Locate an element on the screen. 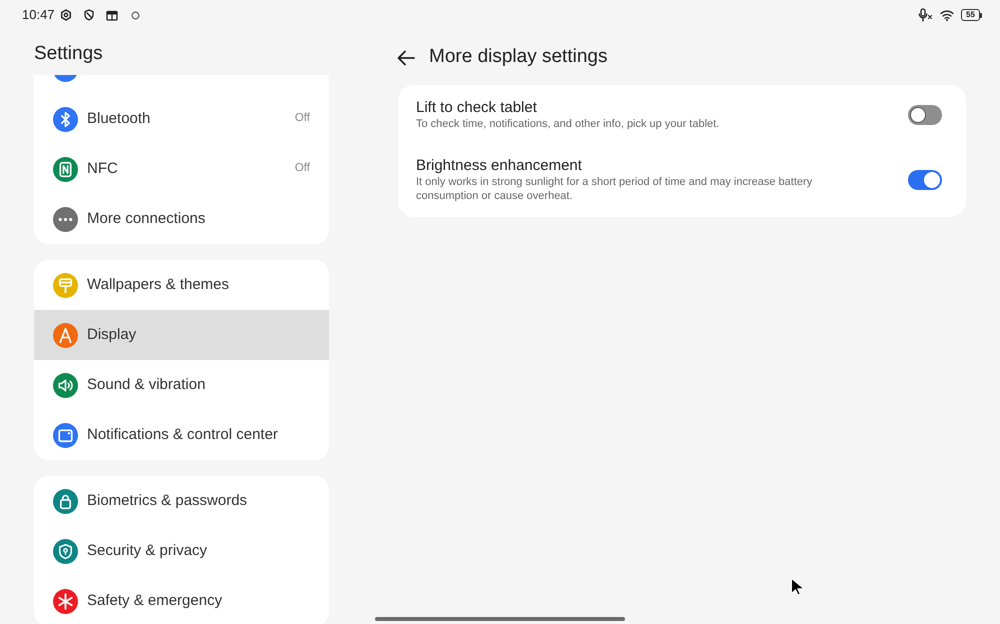 Image resolution: width=1000 pixels, height=624 pixels. setting-title: Brightness enhancement is located at coordinates (499, 166).